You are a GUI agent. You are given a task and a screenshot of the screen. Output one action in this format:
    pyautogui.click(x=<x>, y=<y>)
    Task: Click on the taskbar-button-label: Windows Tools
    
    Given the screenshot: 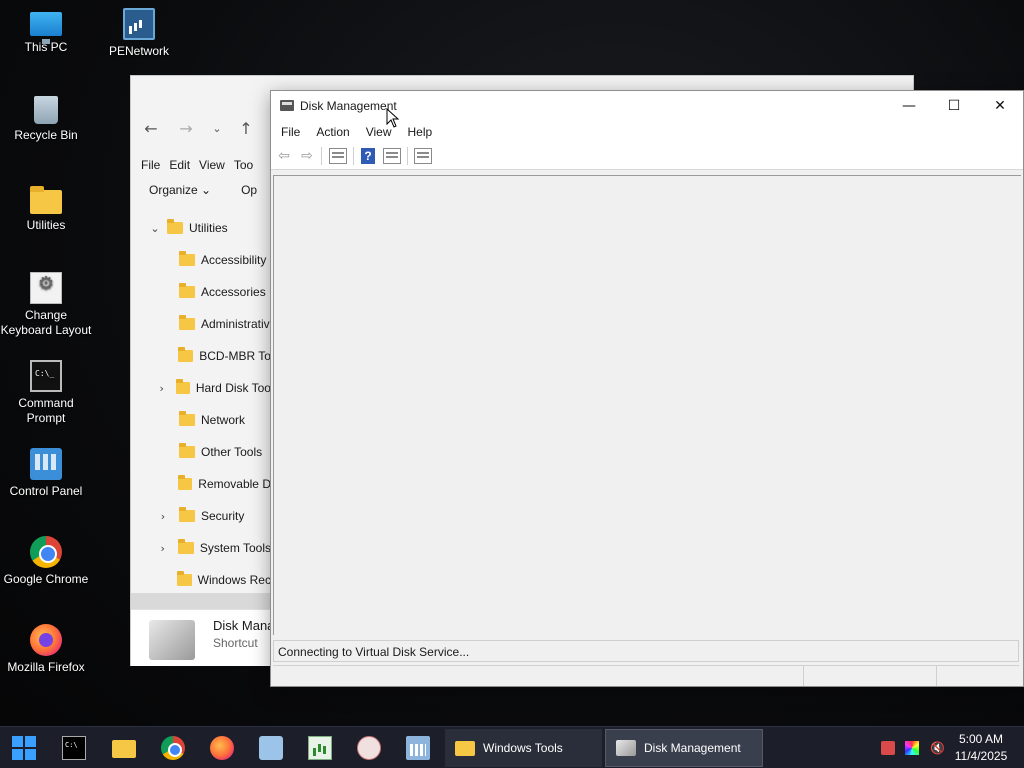 What is the action you would take?
    pyautogui.click(x=523, y=748)
    